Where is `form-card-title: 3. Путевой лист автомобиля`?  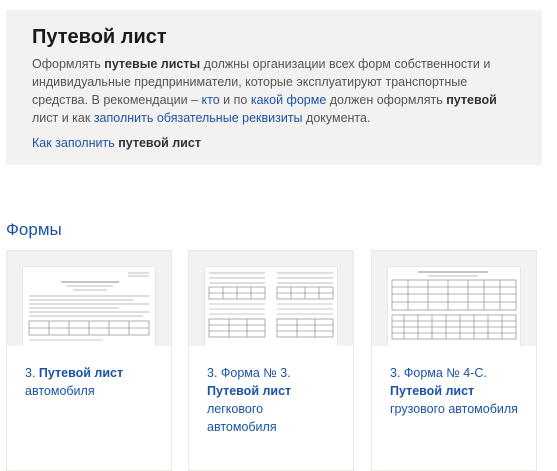 form-card-title: 3. Путевой лист автомобиля is located at coordinates (89, 373).